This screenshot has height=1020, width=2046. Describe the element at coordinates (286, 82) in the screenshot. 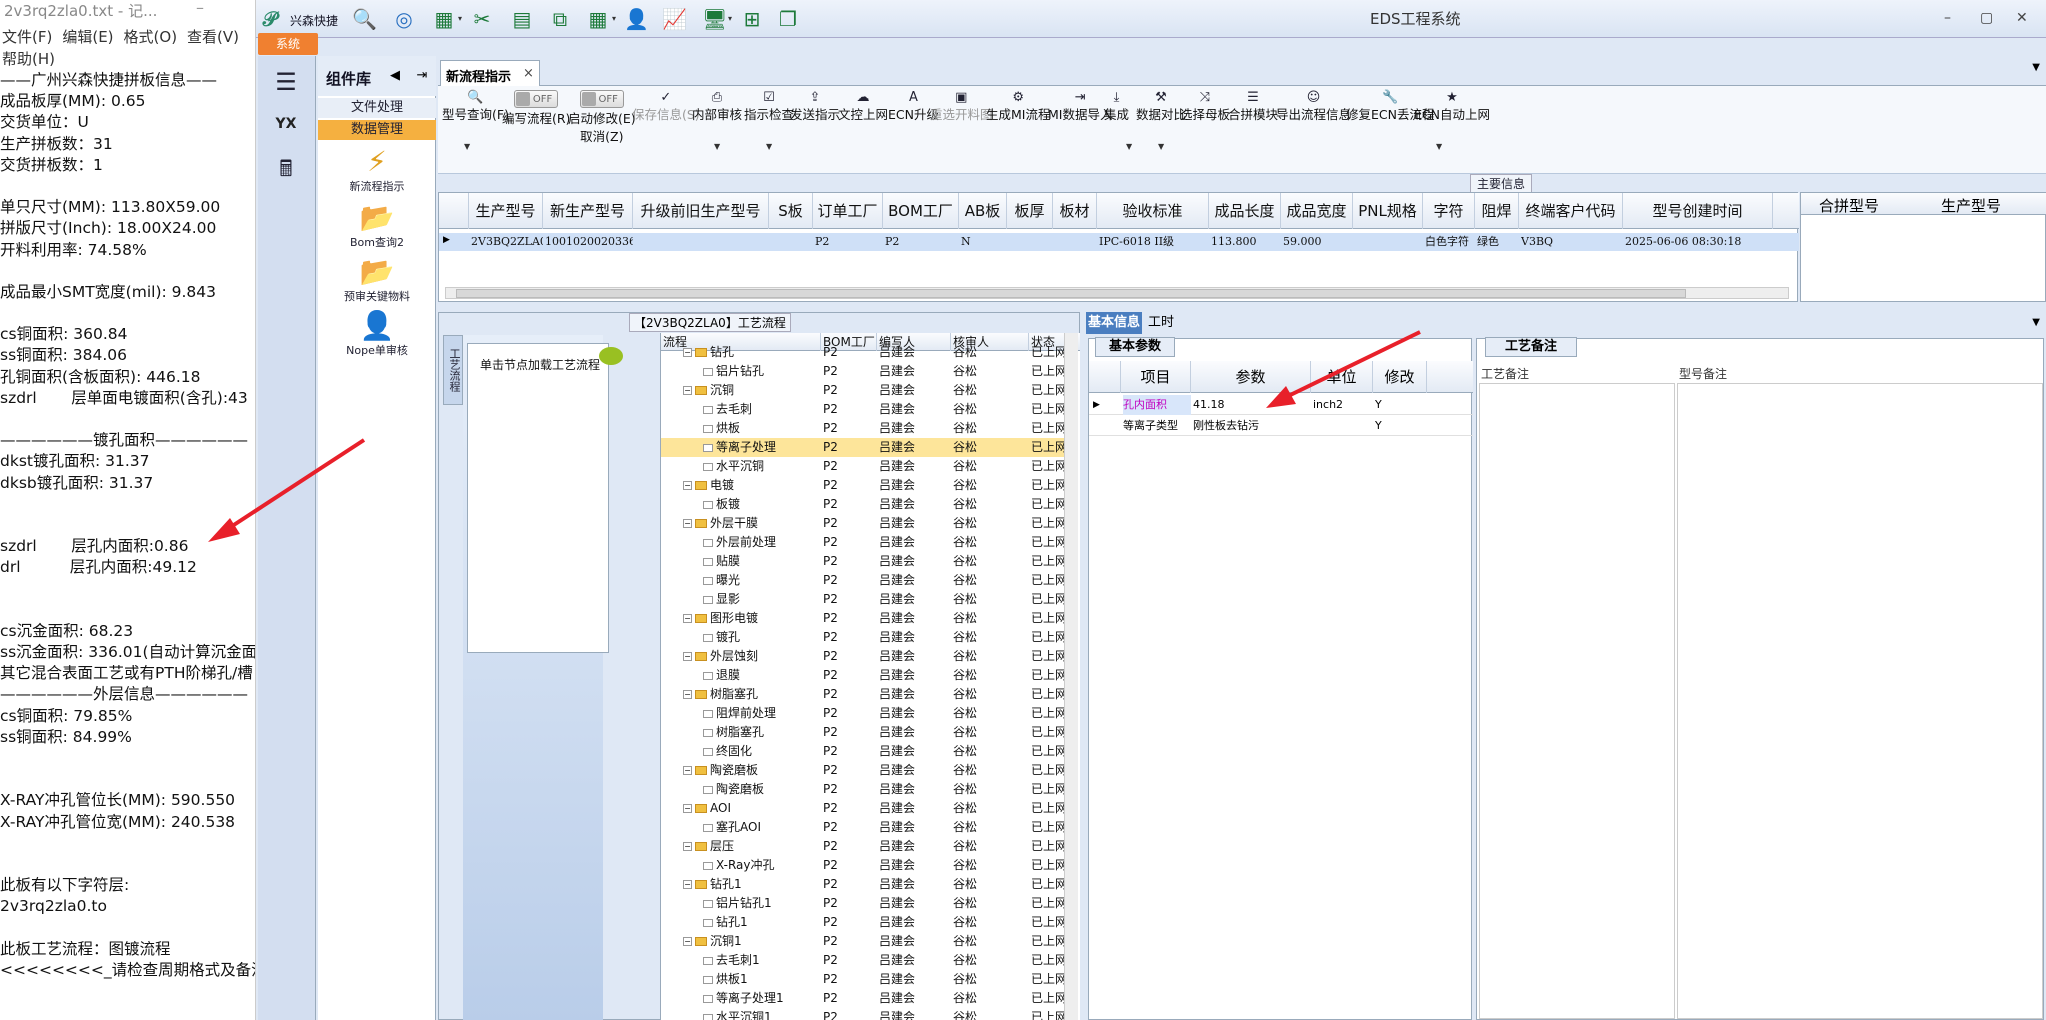

I see `menu-icon: ☰` at that location.